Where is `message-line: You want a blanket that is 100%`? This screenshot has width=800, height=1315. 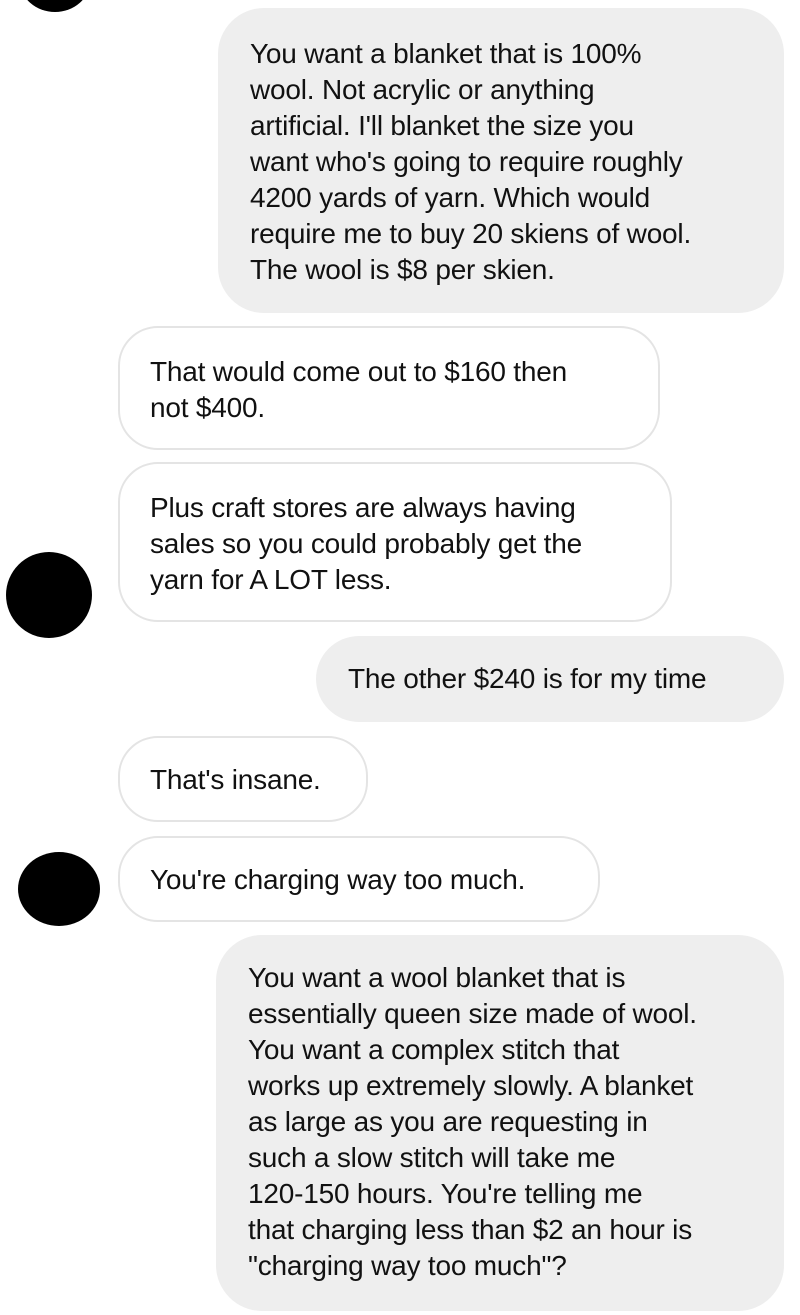
message-line: You want a blanket that is 100% is located at coordinates (446, 53).